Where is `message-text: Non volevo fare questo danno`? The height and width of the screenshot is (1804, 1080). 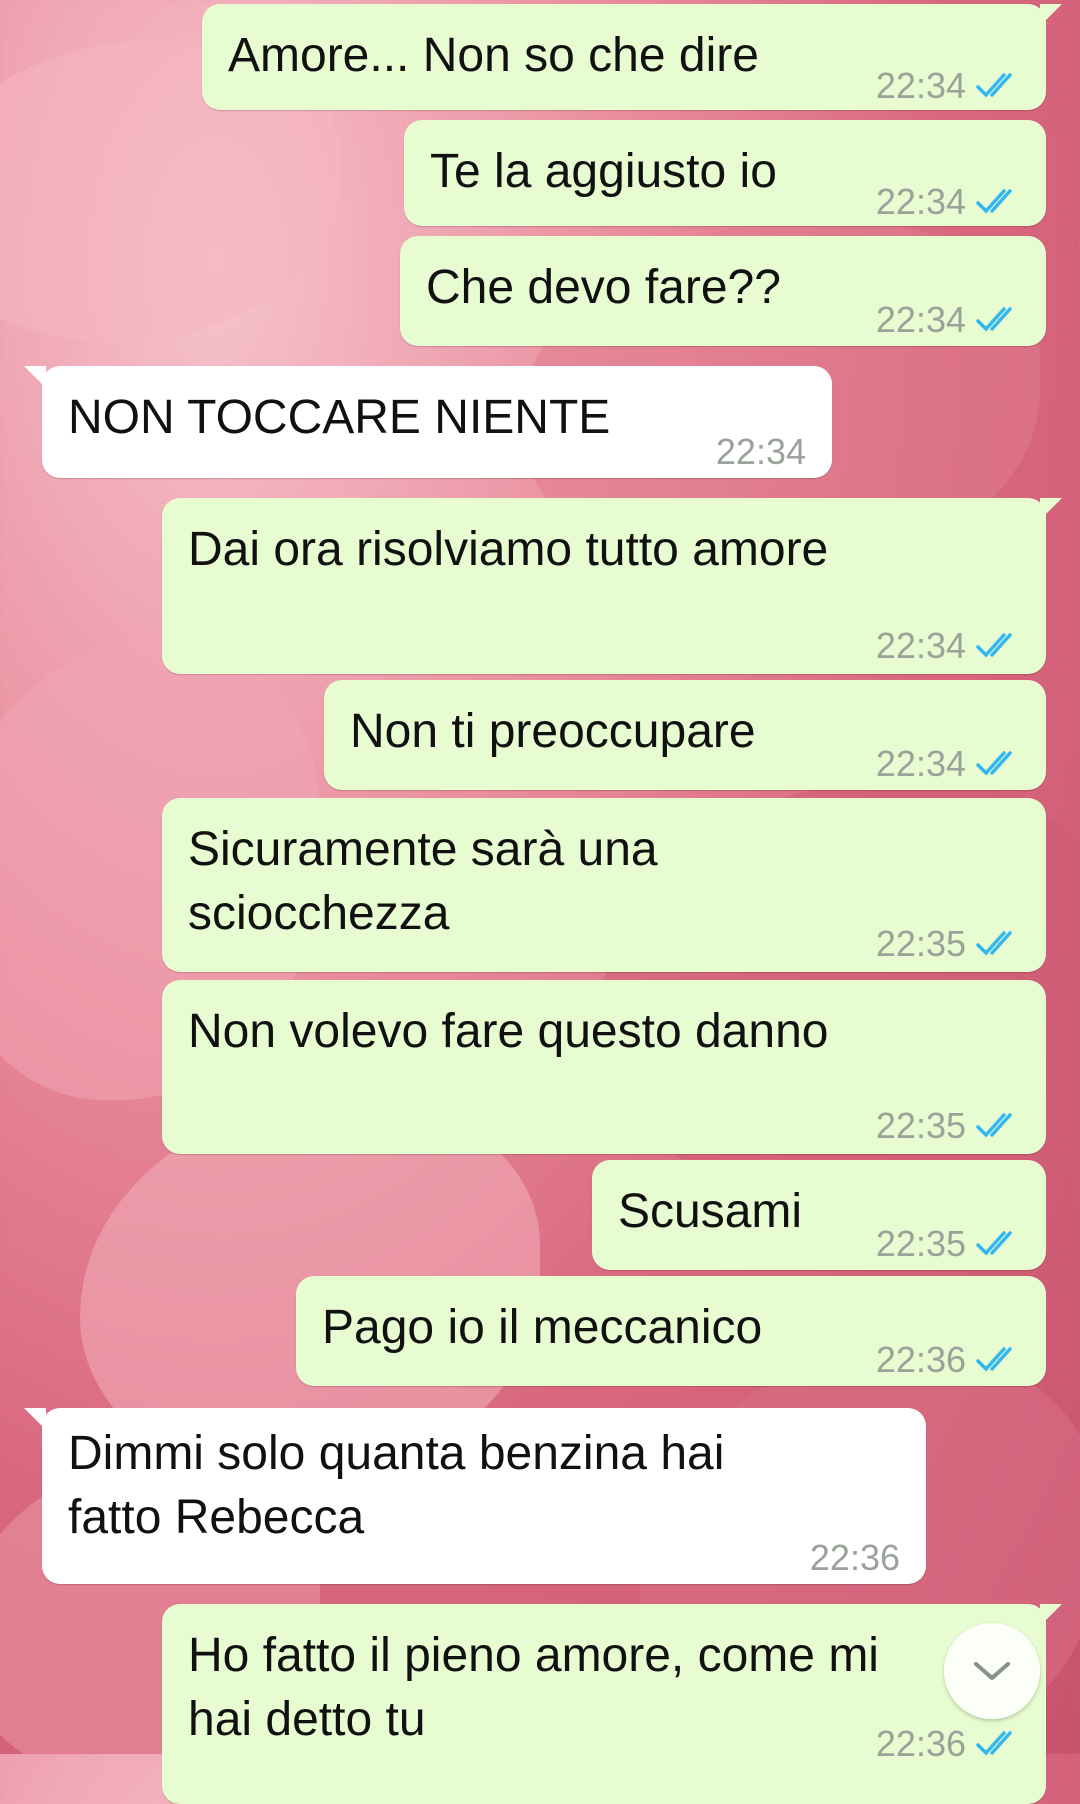 message-text: Non volevo fare questo danno is located at coordinates (508, 1031).